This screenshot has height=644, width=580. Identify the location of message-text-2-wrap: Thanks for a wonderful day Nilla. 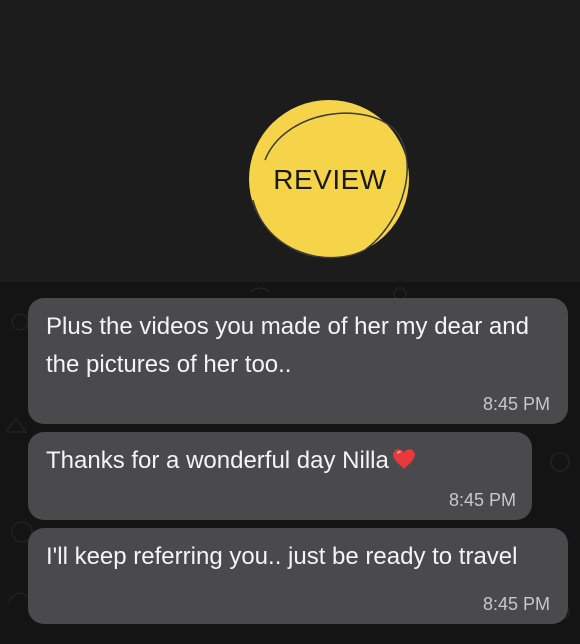
(286, 461).